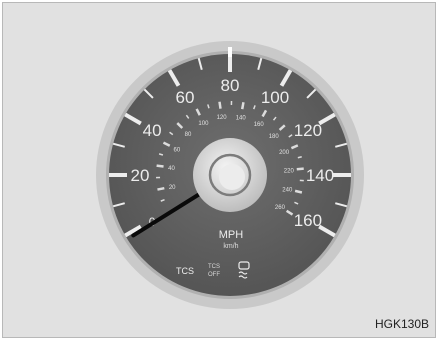 This screenshot has width=439, height=342. Describe the element at coordinates (214, 267) in the screenshot. I see `tcs-off-indicator-top: TCS` at that location.